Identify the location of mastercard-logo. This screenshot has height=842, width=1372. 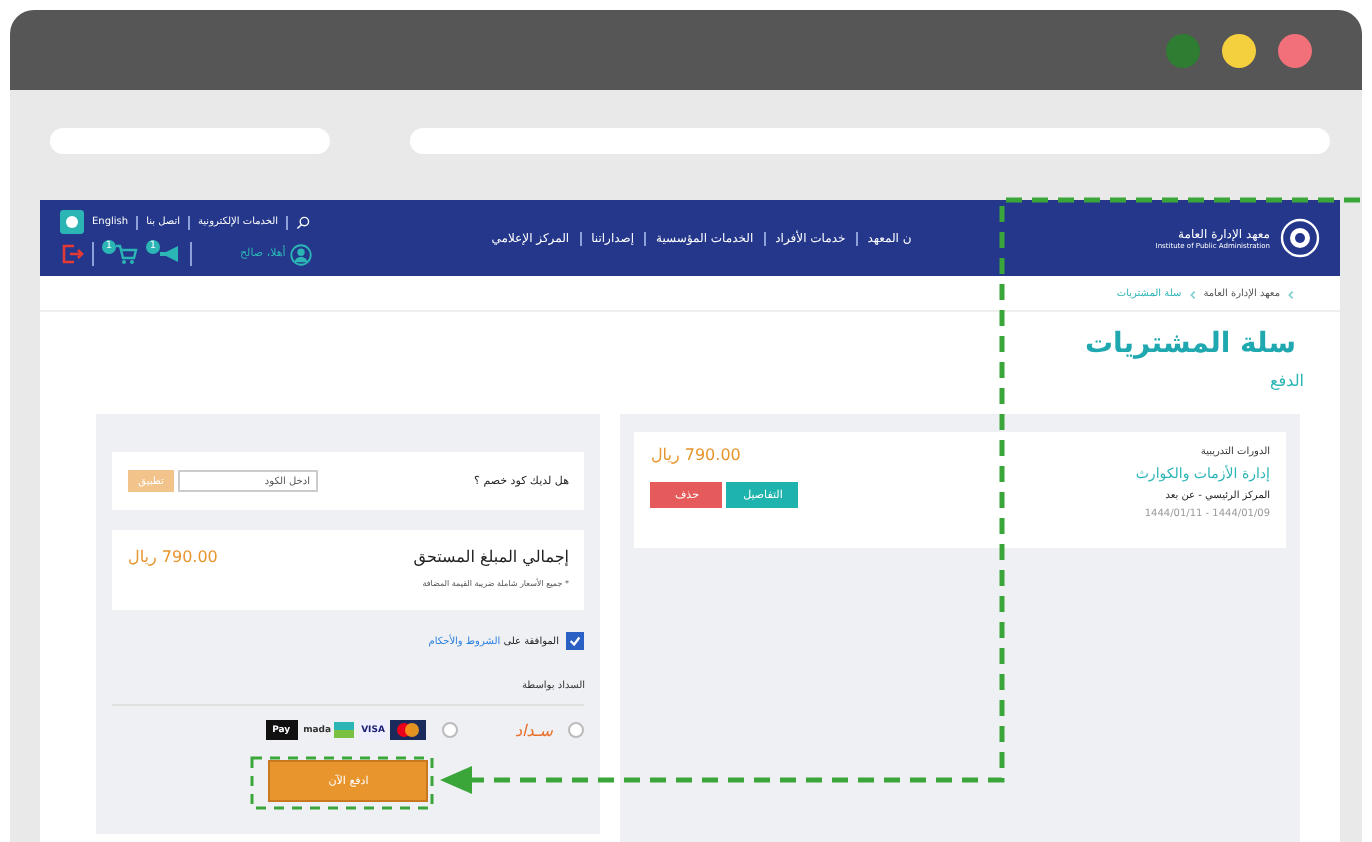
(408, 730).